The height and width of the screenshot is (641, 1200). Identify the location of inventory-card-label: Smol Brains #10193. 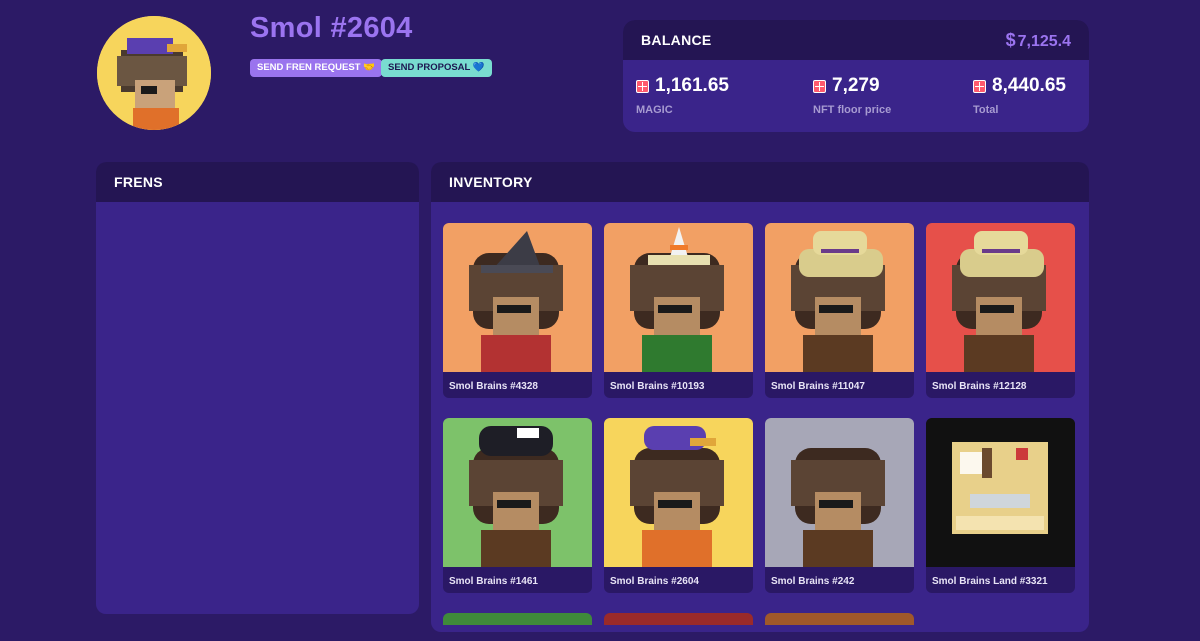
(657, 386).